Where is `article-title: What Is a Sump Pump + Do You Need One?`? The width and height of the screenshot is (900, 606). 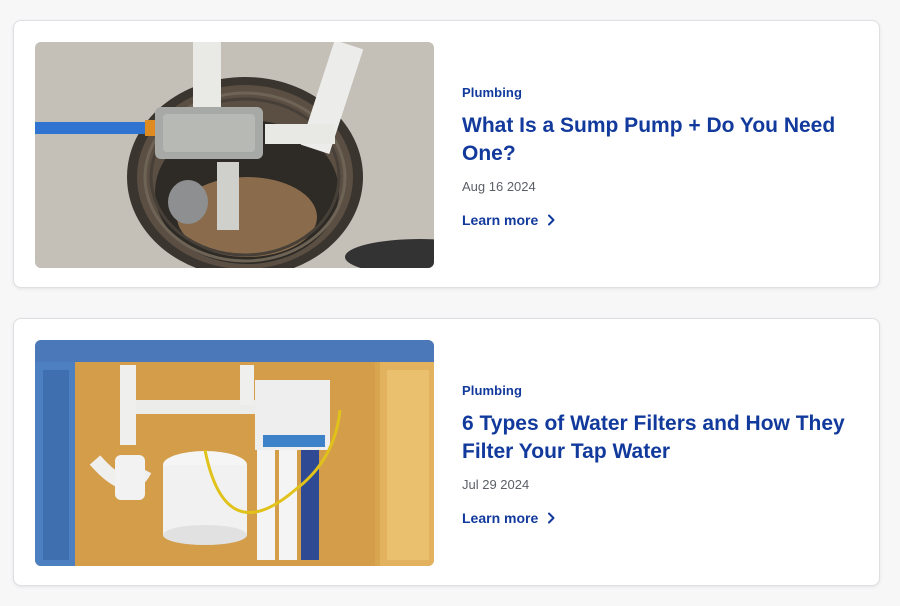 article-title: What Is a Sump Pump + Do You Need One? is located at coordinates (662, 140).